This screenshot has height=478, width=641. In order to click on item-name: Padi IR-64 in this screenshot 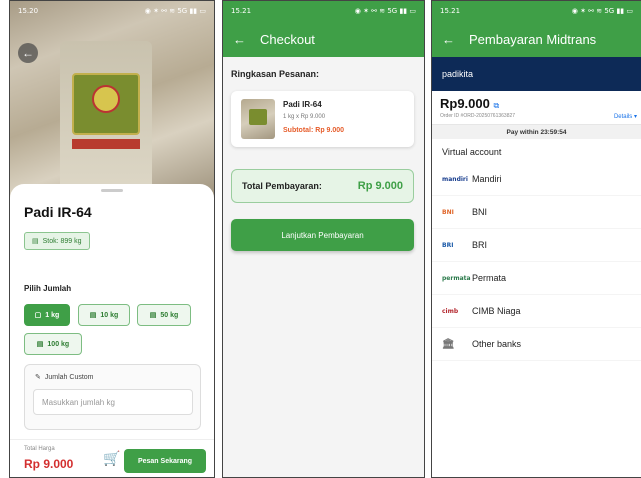, I will do `click(302, 104)`.